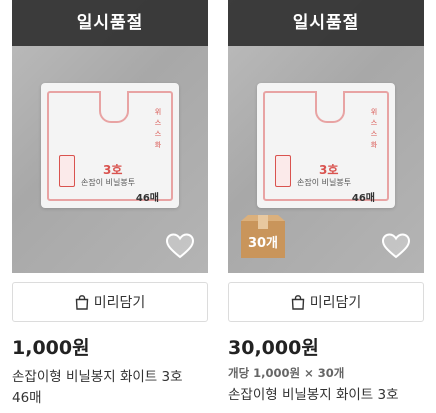  I want to click on product-price: 30,000원, so click(273, 348).